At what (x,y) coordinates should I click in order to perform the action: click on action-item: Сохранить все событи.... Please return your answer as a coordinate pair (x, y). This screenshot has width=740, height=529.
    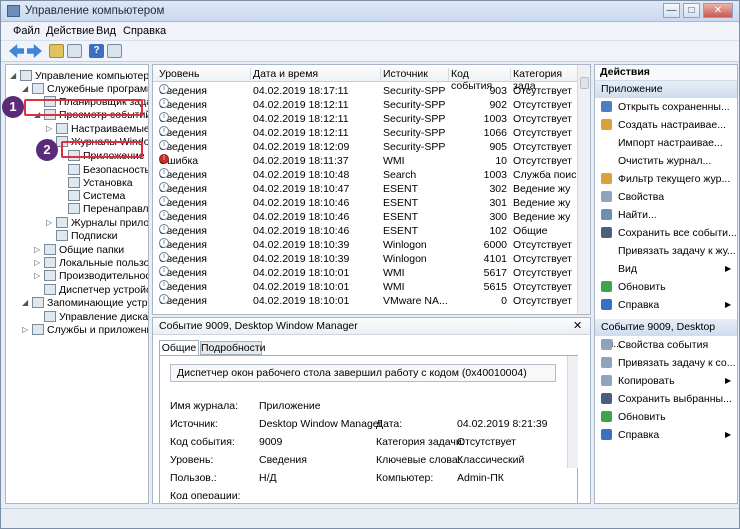
    Looking at the image, I should click on (669, 233).